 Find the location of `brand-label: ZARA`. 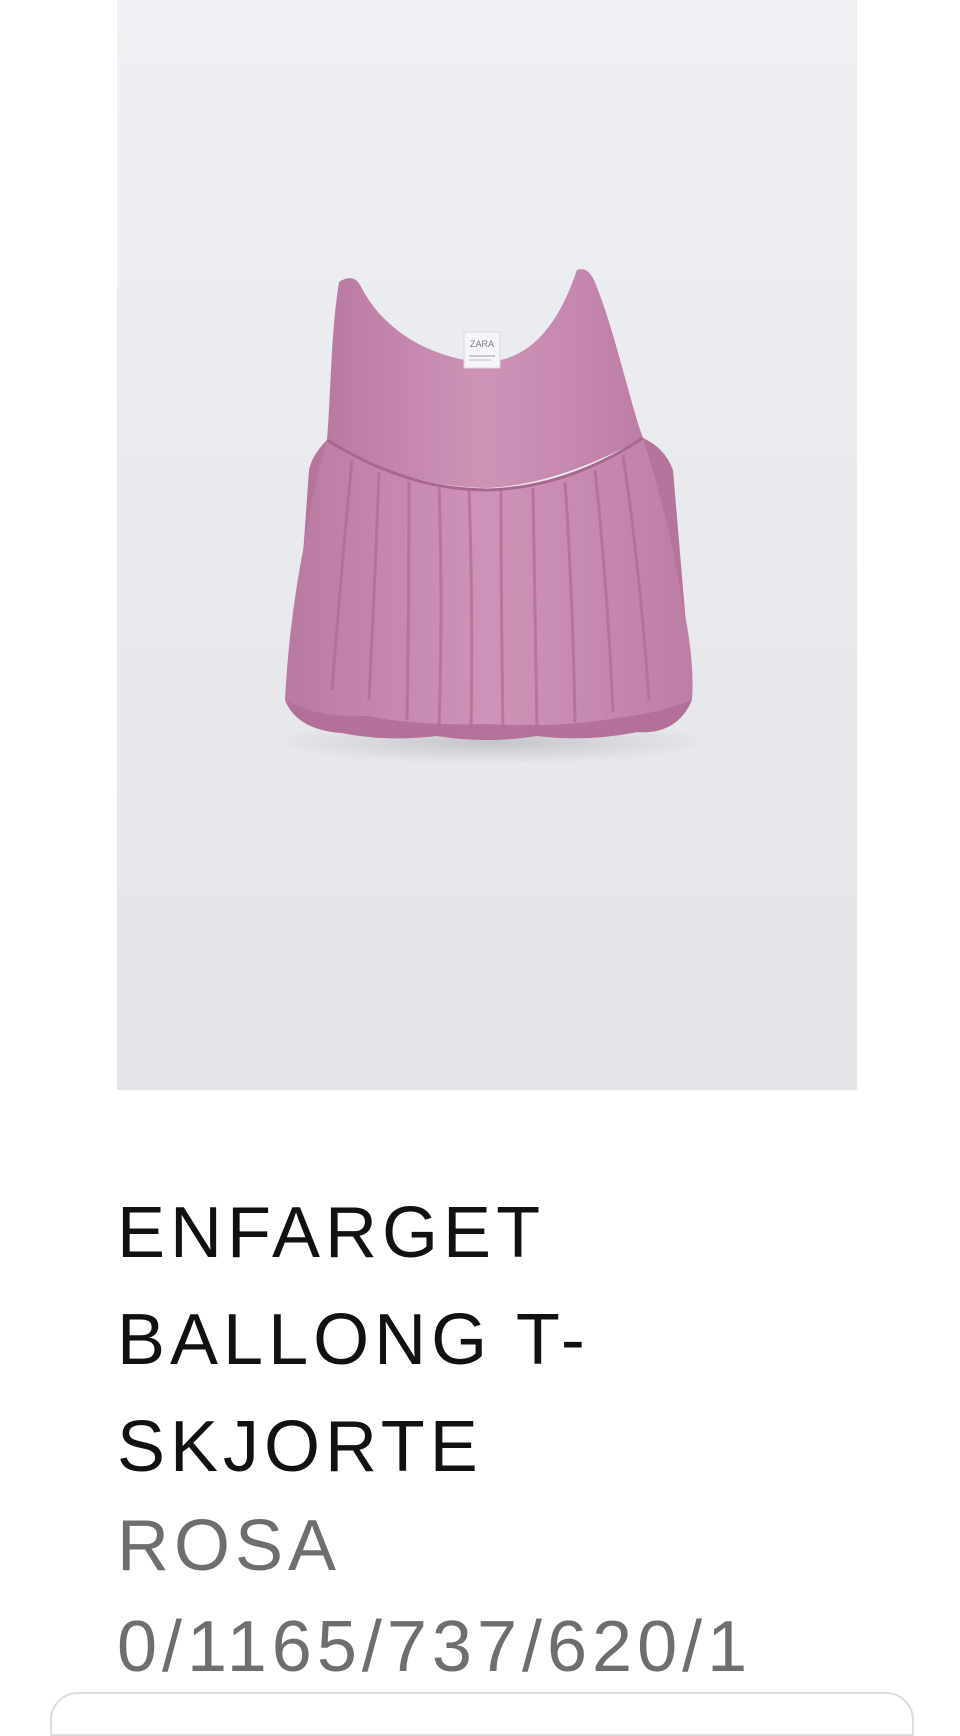

brand-label: ZARA is located at coordinates (482, 344).